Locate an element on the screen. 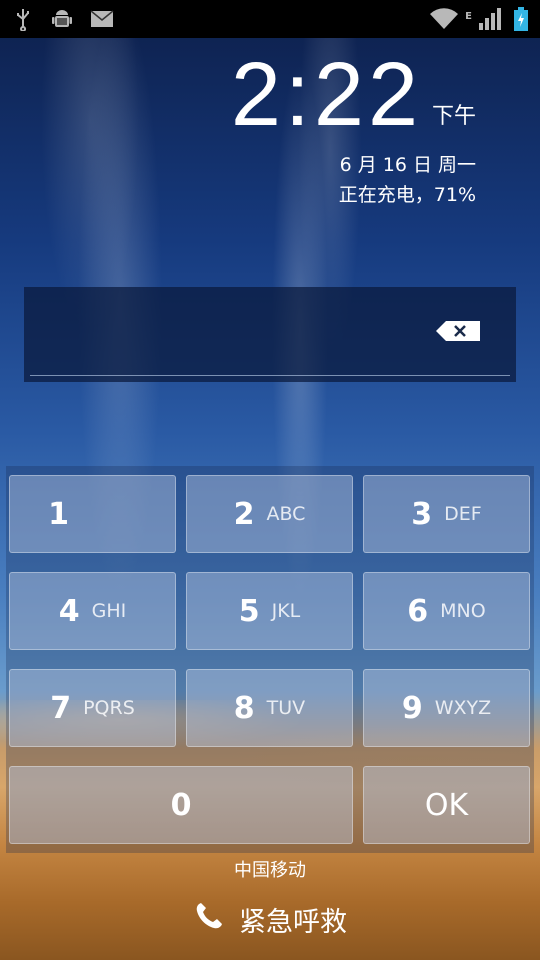 This screenshot has width=540, height=960. signal-icon is located at coordinates (490, 19).